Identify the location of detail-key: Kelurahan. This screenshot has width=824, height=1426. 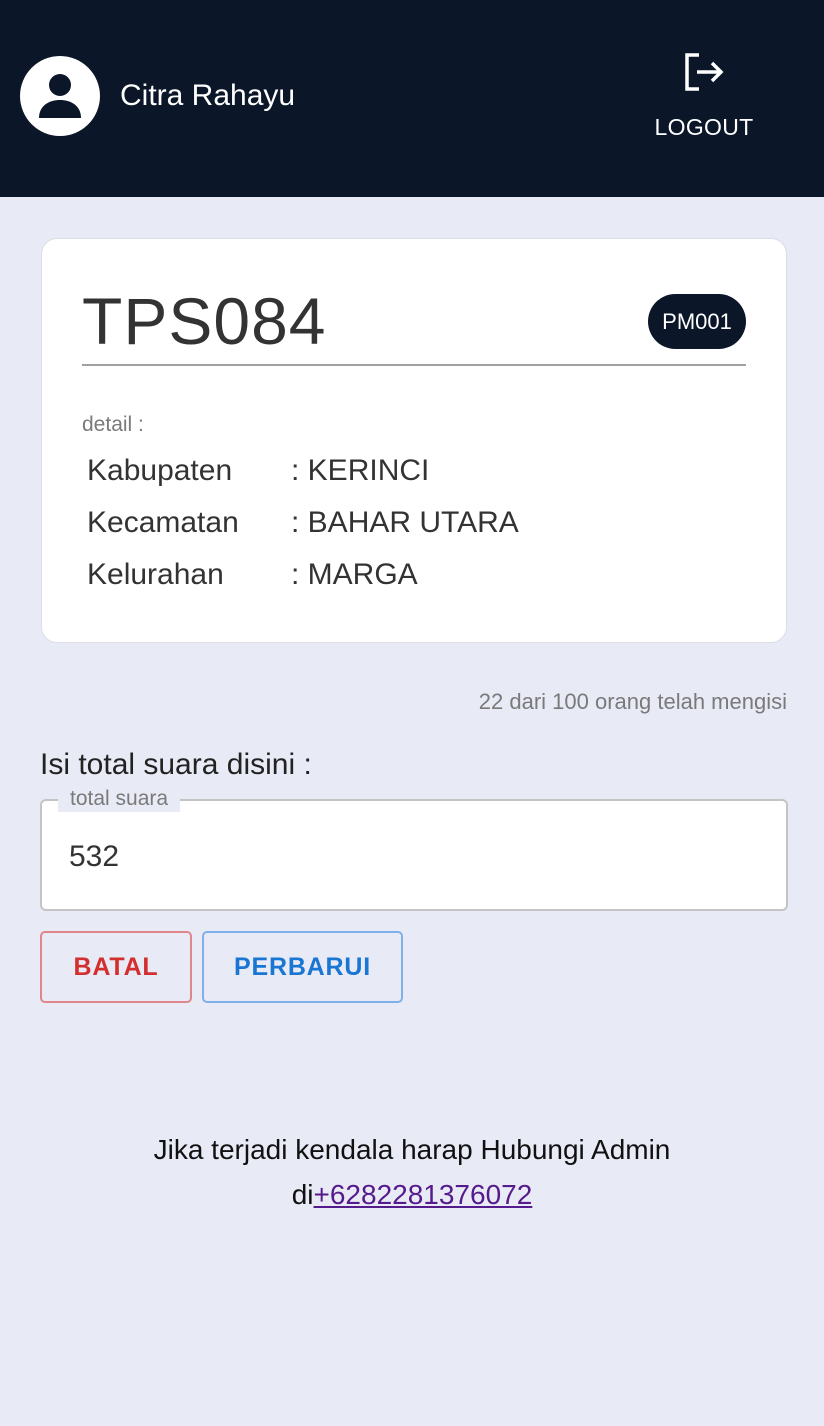
(155, 574).